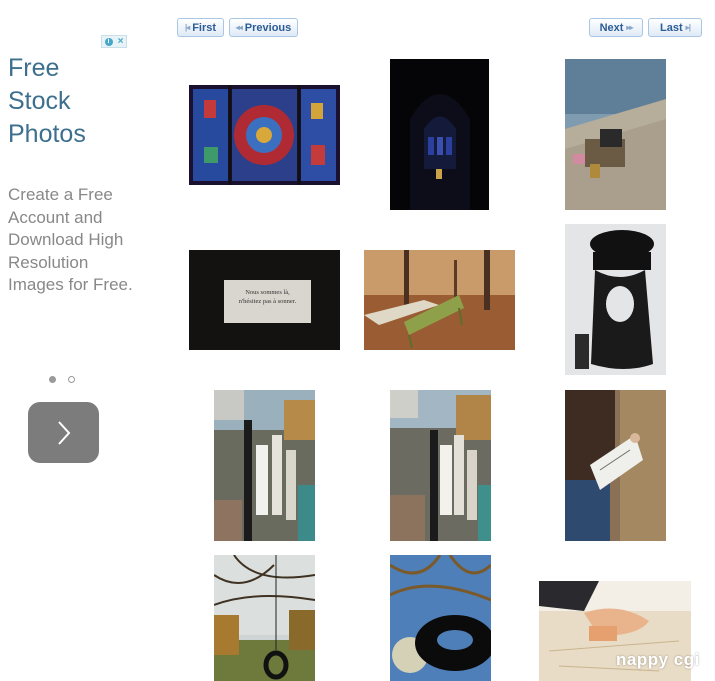 This screenshot has width=715, height=681. What do you see at coordinates (267, 292) in the screenshot?
I see `note-card-line1: Nous sommes là,` at bounding box center [267, 292].